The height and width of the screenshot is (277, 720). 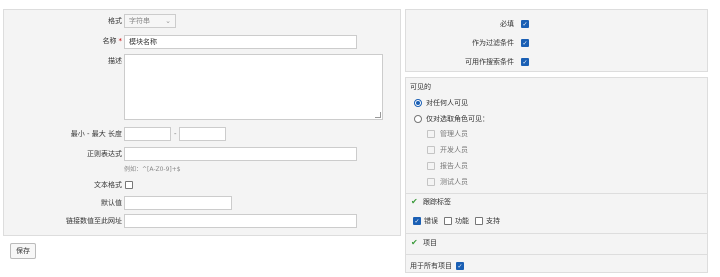 I want to click on role-checkbox-tester, so click(x=431, y=182).